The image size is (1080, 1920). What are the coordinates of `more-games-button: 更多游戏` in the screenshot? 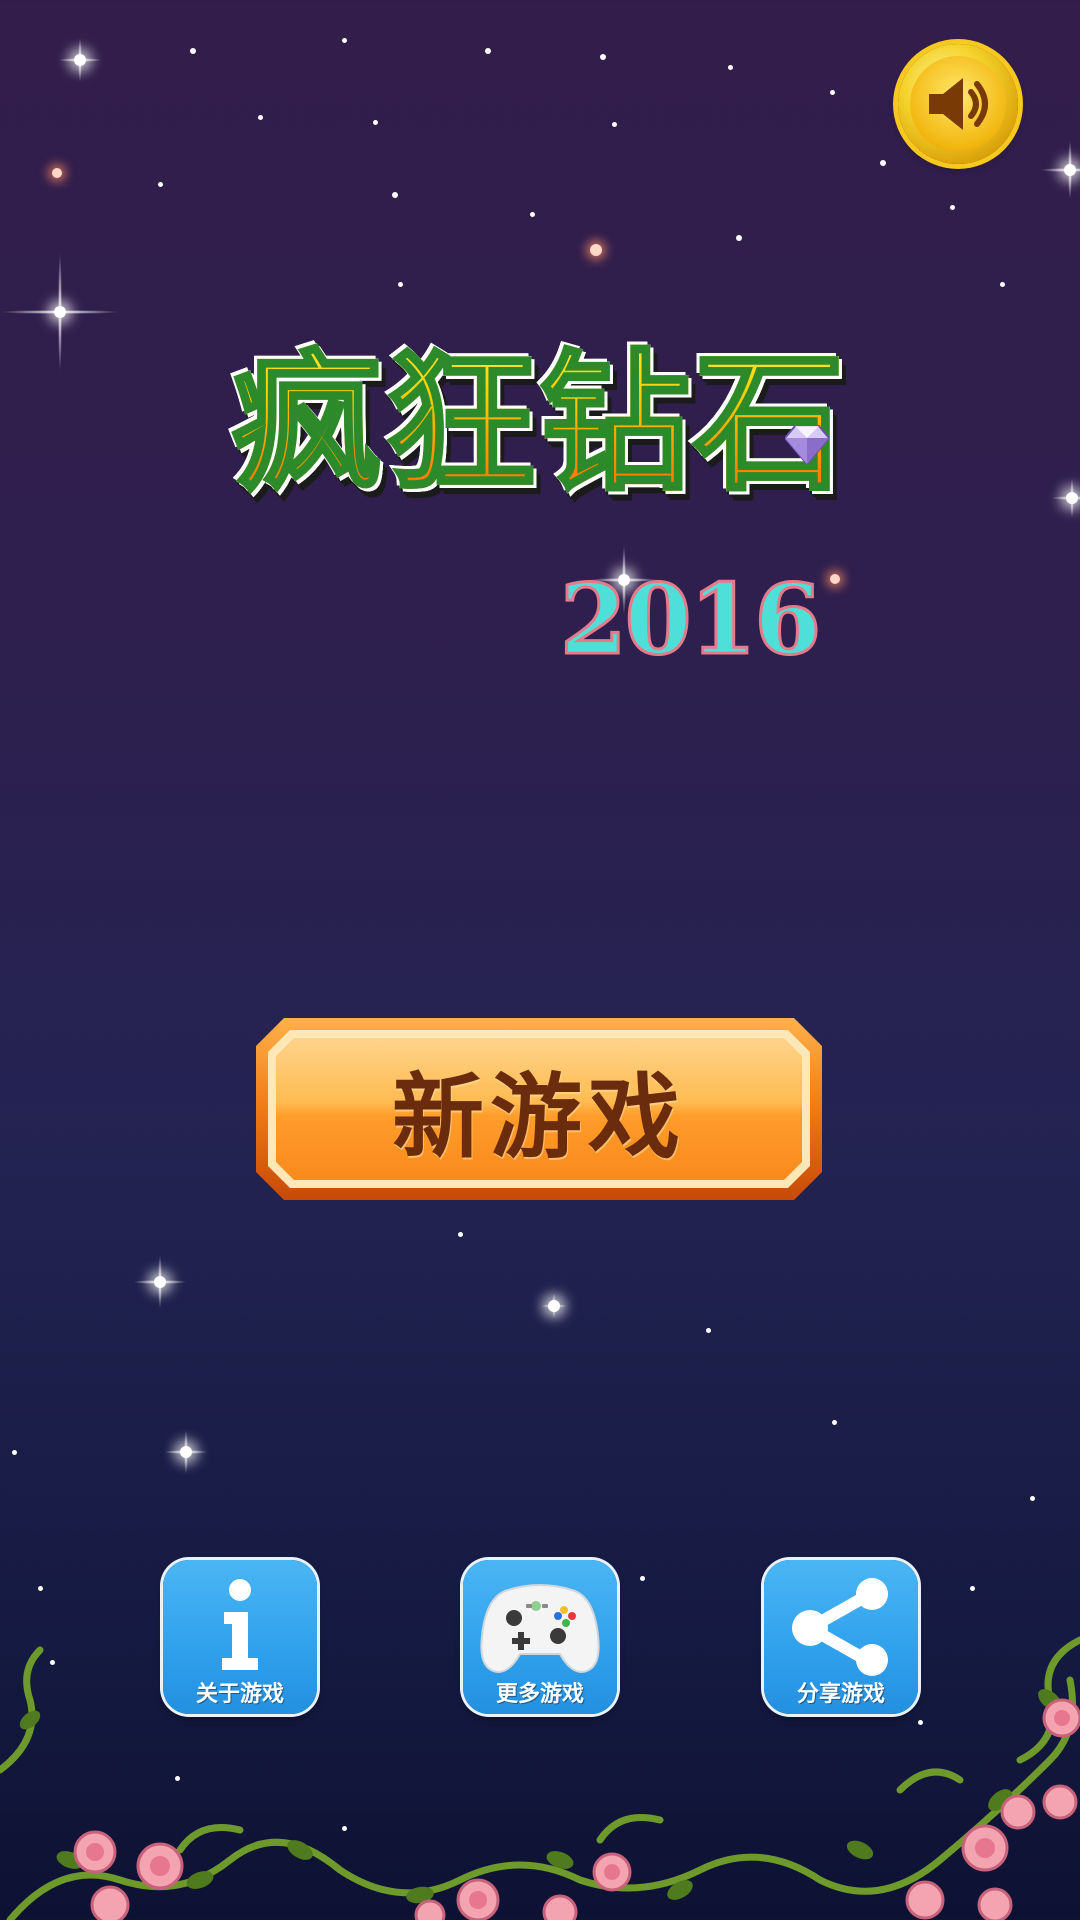 It's located at (540, 1637).